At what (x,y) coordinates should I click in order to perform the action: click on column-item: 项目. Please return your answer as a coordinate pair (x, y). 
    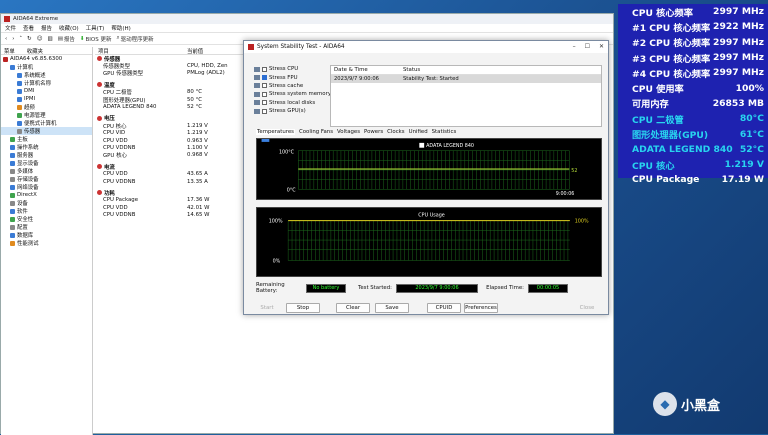
    Looking at the image, I should click on (141, 51).